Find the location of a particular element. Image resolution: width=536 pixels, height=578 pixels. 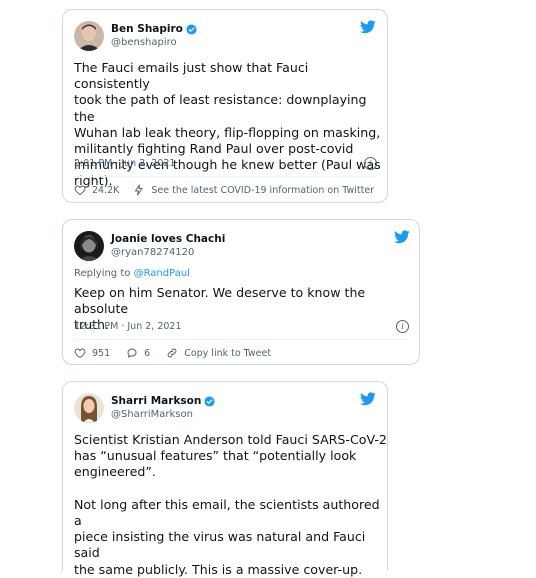

bolt-icon is located at coordinates (139, 190).